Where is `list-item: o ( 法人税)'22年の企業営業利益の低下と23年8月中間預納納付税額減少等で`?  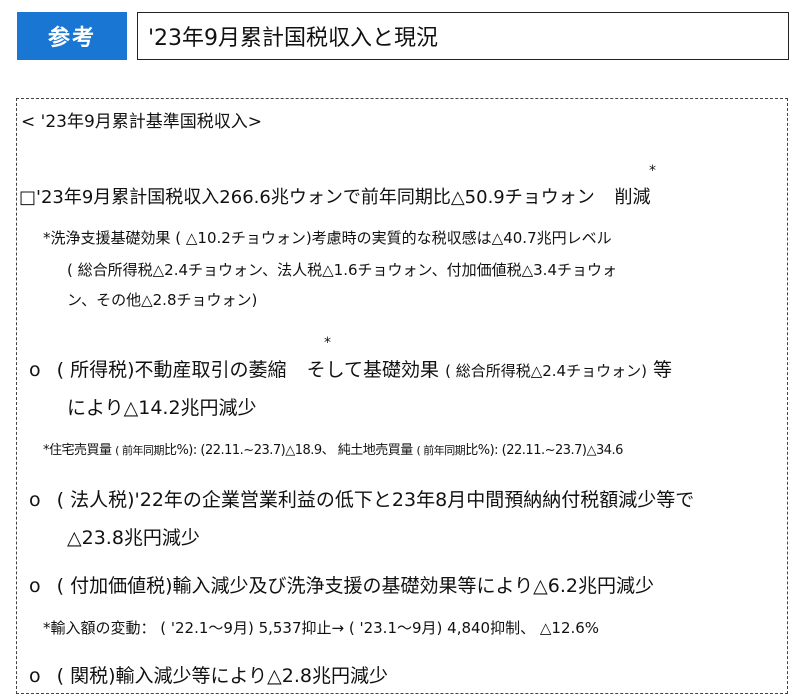
list-item: o ( 法人税)'22年の企業営業利益の低下と23年8月中間預納納付税額減少等で is located at coordinates (361, 498).